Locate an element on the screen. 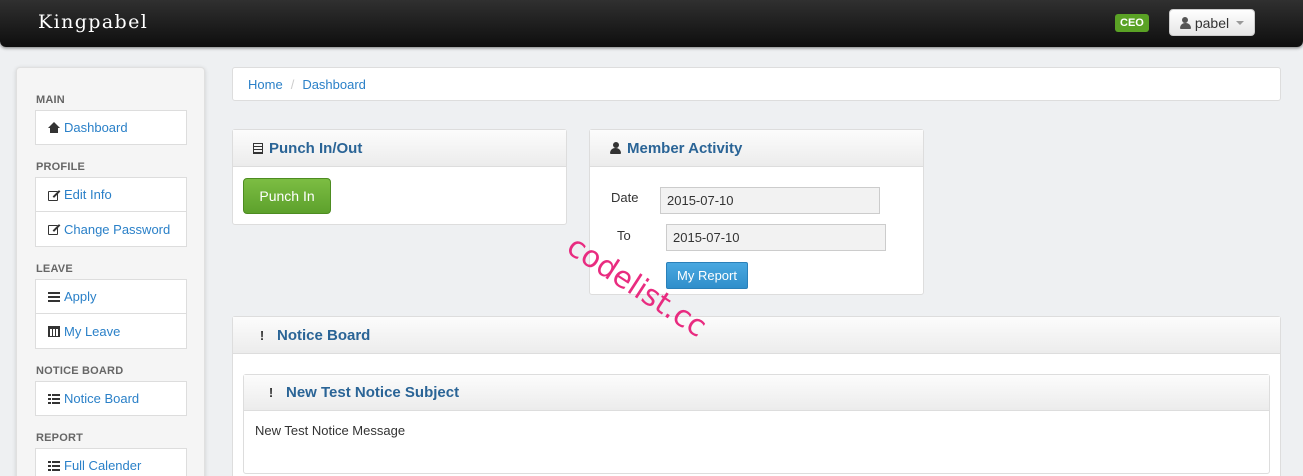 The height and width of the screenshot is (476, 1303). sidebar-item-change-password: Change Password is located at coordinates (111, 229).